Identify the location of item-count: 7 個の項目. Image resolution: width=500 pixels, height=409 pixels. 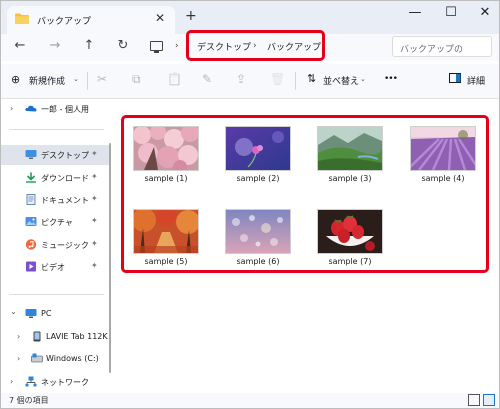
(29, 400).